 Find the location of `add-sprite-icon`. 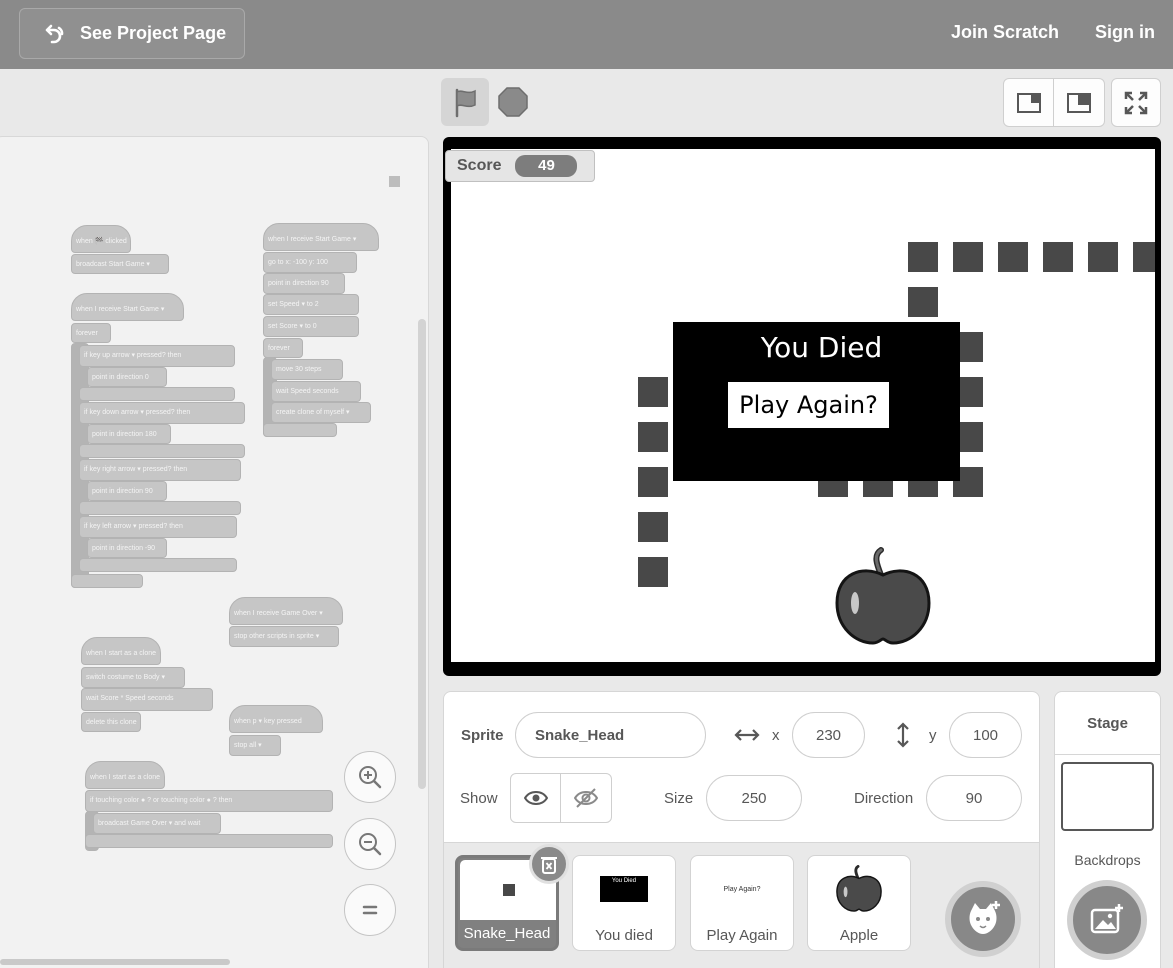

add-sprite-icon is located at coordinates (984, 917).